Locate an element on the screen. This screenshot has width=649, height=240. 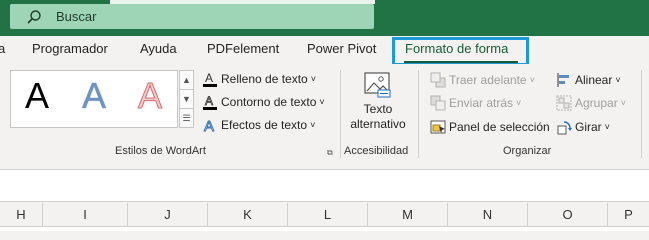
column-header-j: J is located at coordinates (168, 215).